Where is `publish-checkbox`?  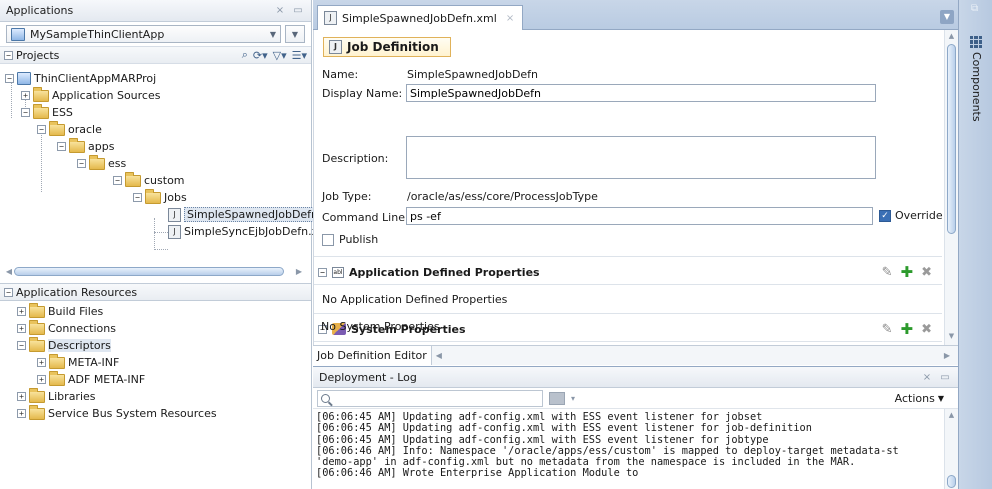
publish-checkbox is located at coordinates (328, 239).